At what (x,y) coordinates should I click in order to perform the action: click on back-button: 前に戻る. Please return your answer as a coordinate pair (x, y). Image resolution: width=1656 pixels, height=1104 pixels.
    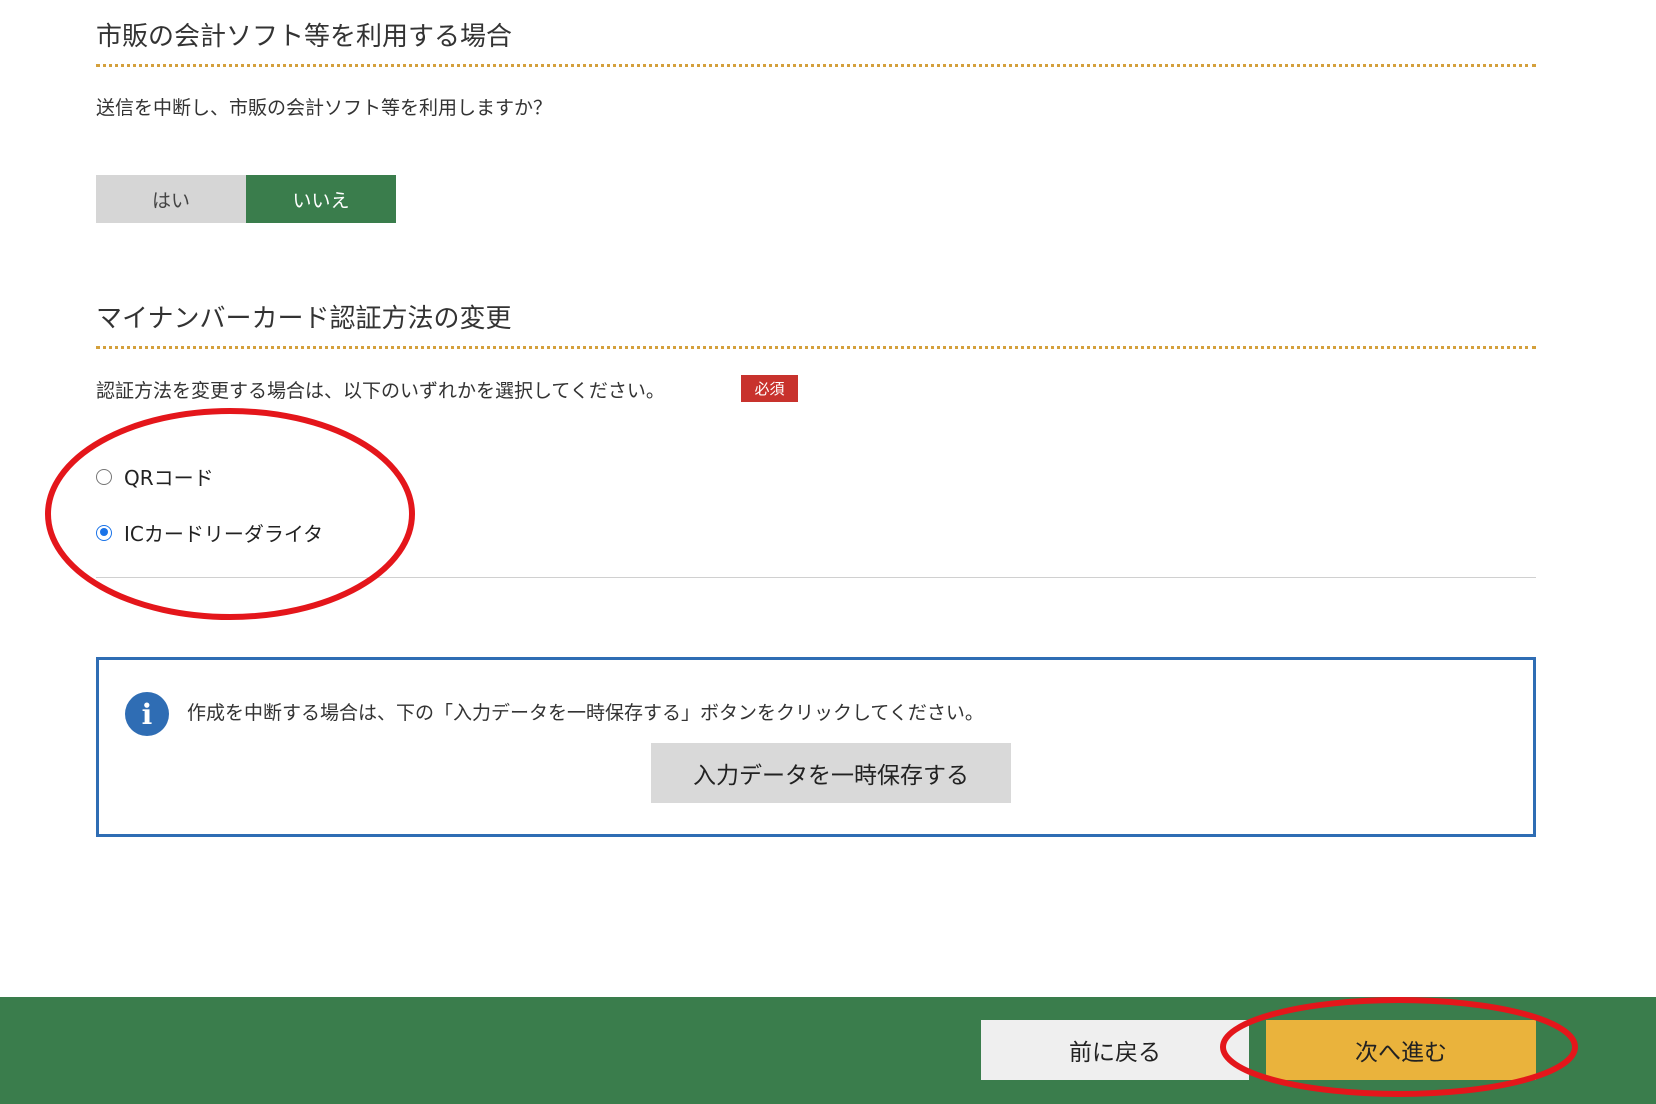
    Looking at the image, I should click on (1115, 1050).